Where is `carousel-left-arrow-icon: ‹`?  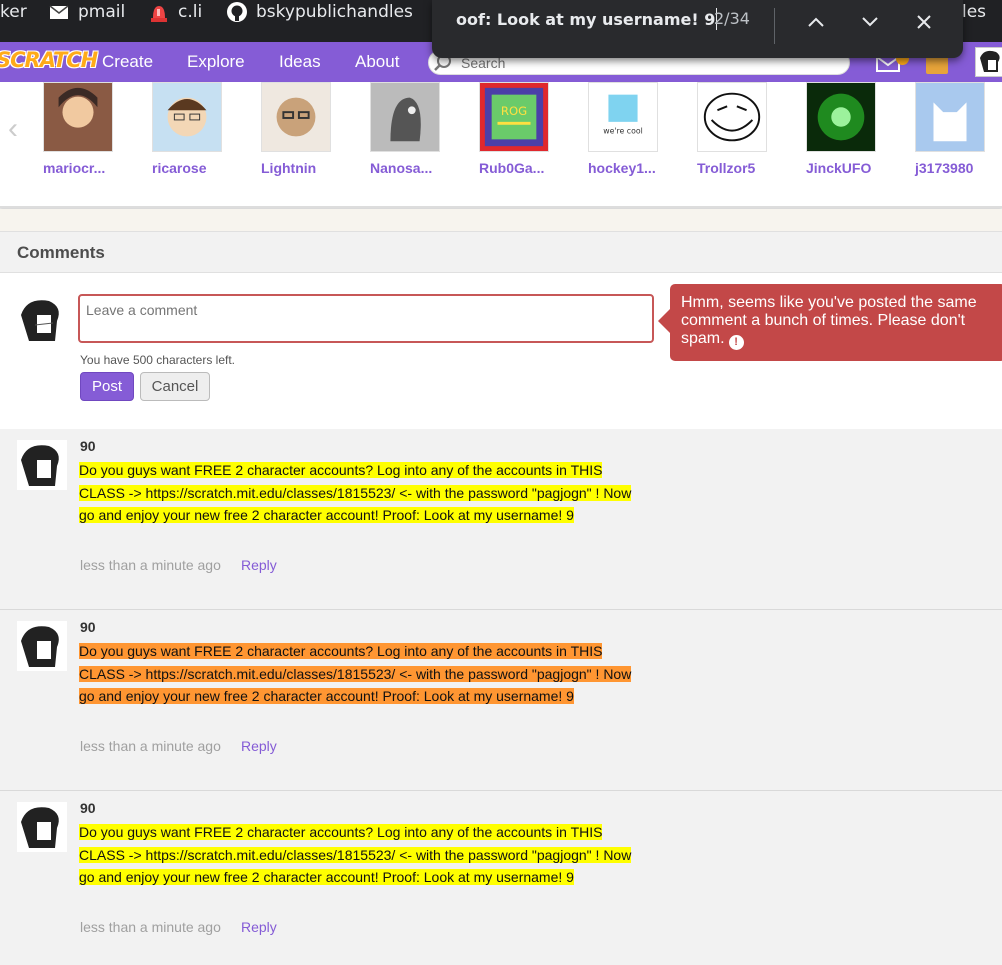
carousel-left-arrow-icon: ‹ is located at coordinates (13, 129).